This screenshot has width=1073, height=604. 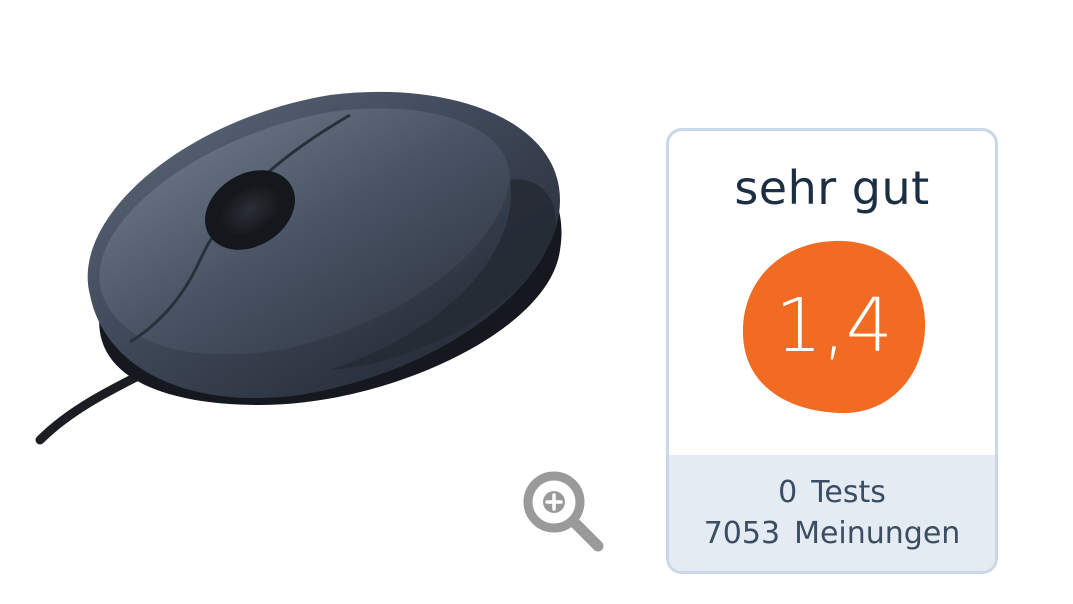 What do you see at coordinates (788, 492) in the screenshot?
I see `tests-count: 0` at bounding box center [788, 492].